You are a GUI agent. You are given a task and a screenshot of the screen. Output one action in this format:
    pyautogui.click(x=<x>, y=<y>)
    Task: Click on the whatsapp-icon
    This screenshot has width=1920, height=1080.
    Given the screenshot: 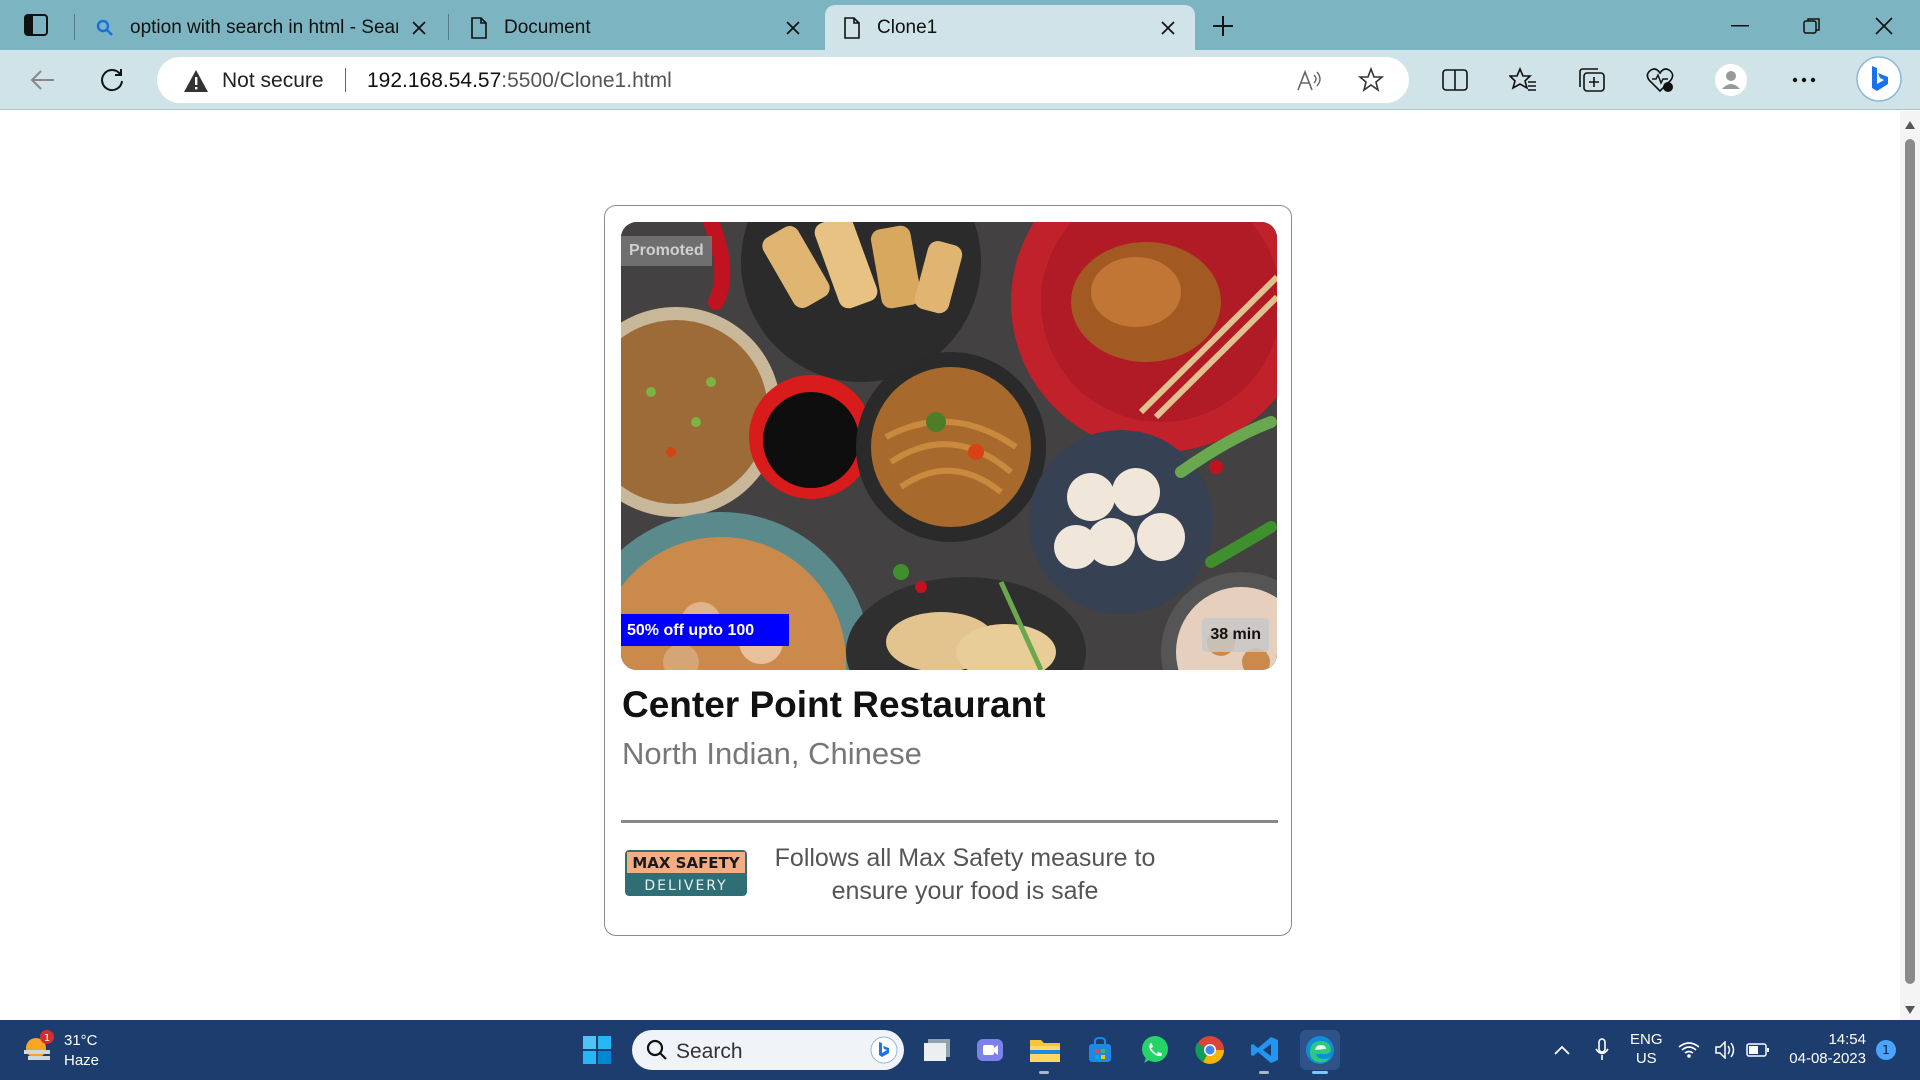 What is the action you would take?
    pyautogui.click(x=1155, y=1050)
    